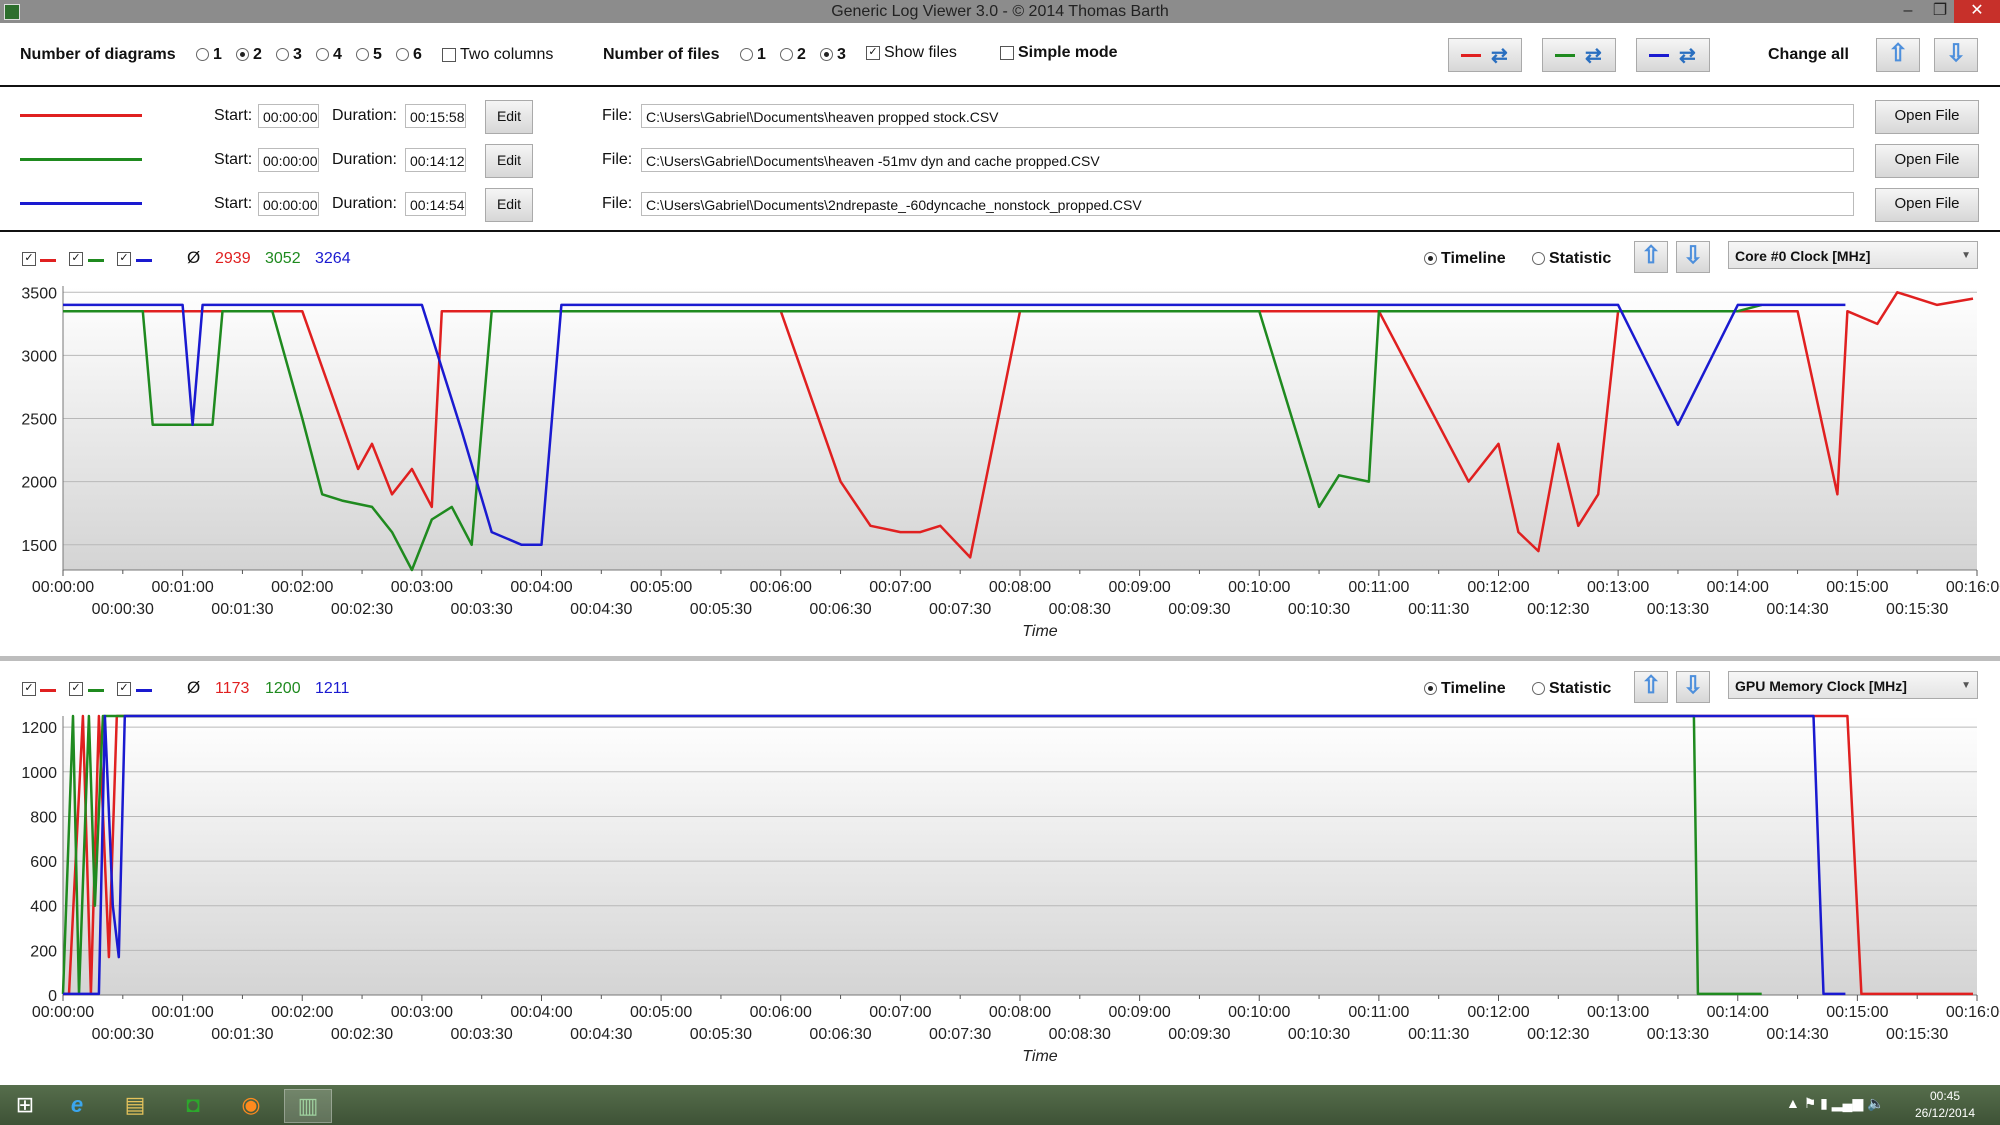  What do you see at coordinates (541, 1012) in the screenshot?
I see `x-tick-label: 00:04:00` at bounding box center [541, 1012].